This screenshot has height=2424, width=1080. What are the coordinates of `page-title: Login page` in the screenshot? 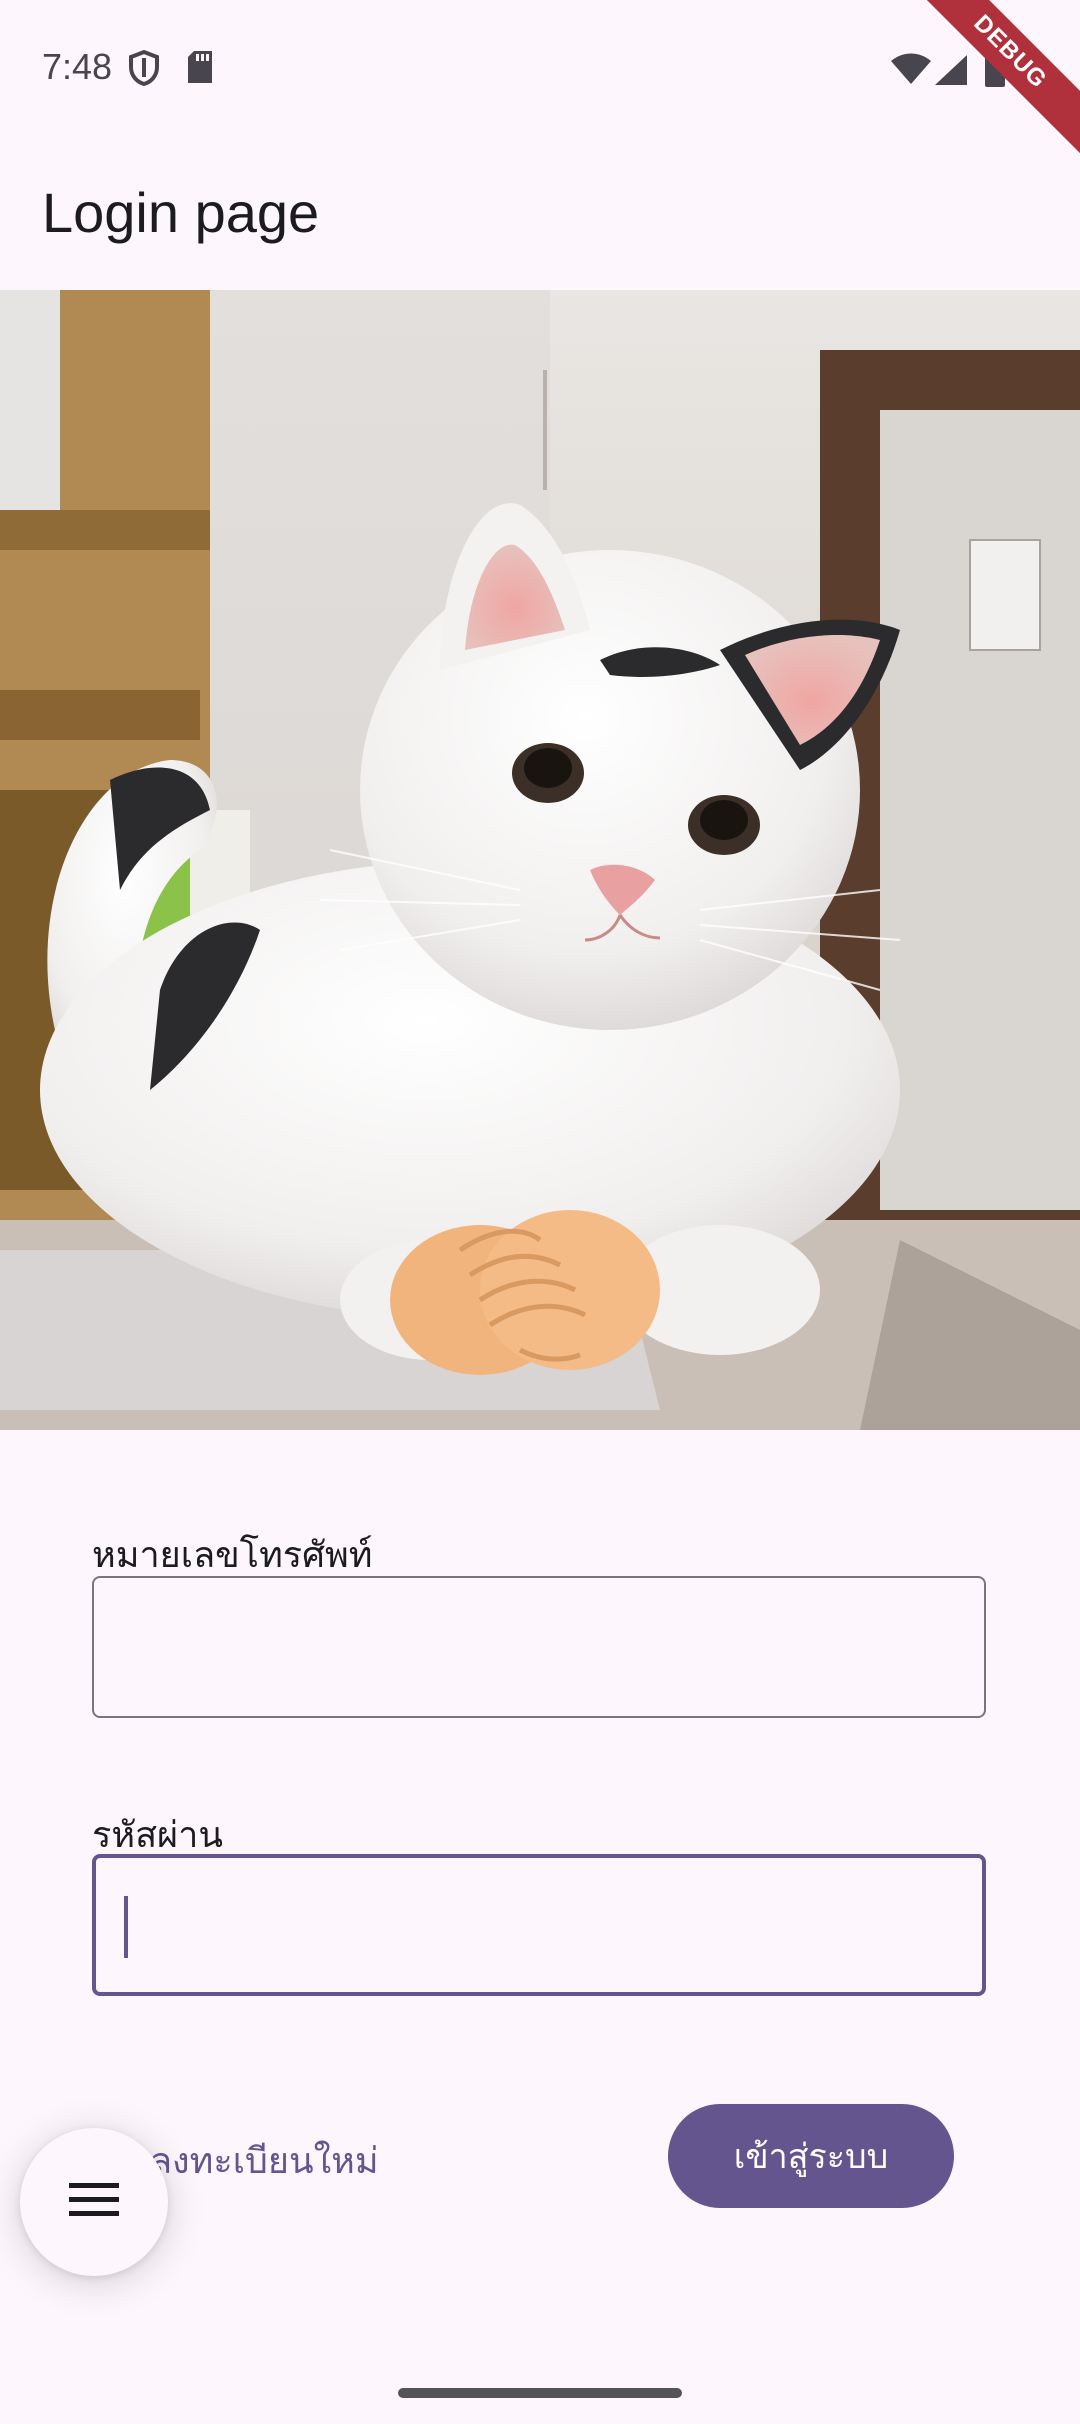 It's located at (181, 212).